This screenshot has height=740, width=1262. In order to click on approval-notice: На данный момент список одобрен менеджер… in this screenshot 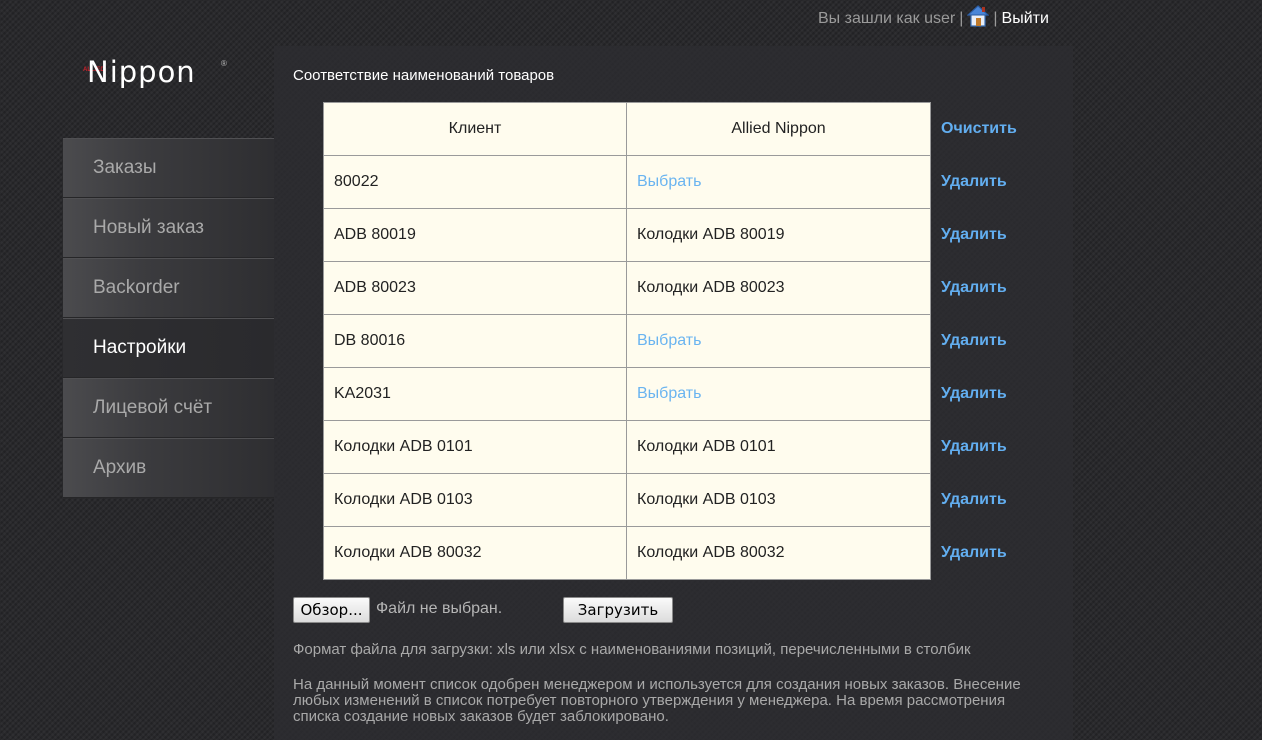, I will do `click(657, 700)`.